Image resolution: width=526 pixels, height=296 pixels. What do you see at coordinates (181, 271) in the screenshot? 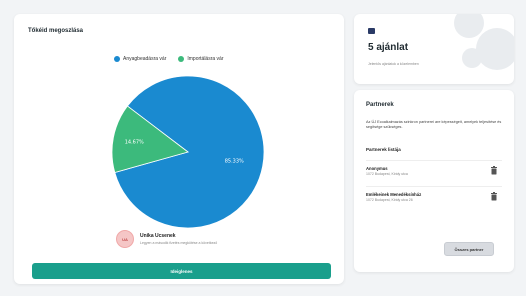
I see `primary-action-button: Ideiglenes` at bounding box center [181, 271].